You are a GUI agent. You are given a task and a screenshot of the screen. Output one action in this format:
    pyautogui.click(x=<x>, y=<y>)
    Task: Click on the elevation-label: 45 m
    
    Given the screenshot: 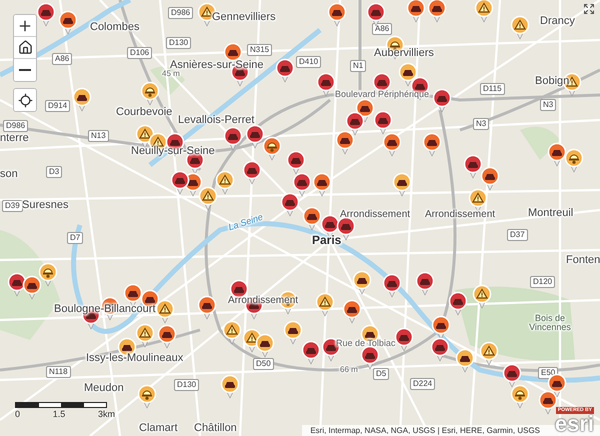 What is the action you would take?
    pyautogui.click(x=171, y=74)
    